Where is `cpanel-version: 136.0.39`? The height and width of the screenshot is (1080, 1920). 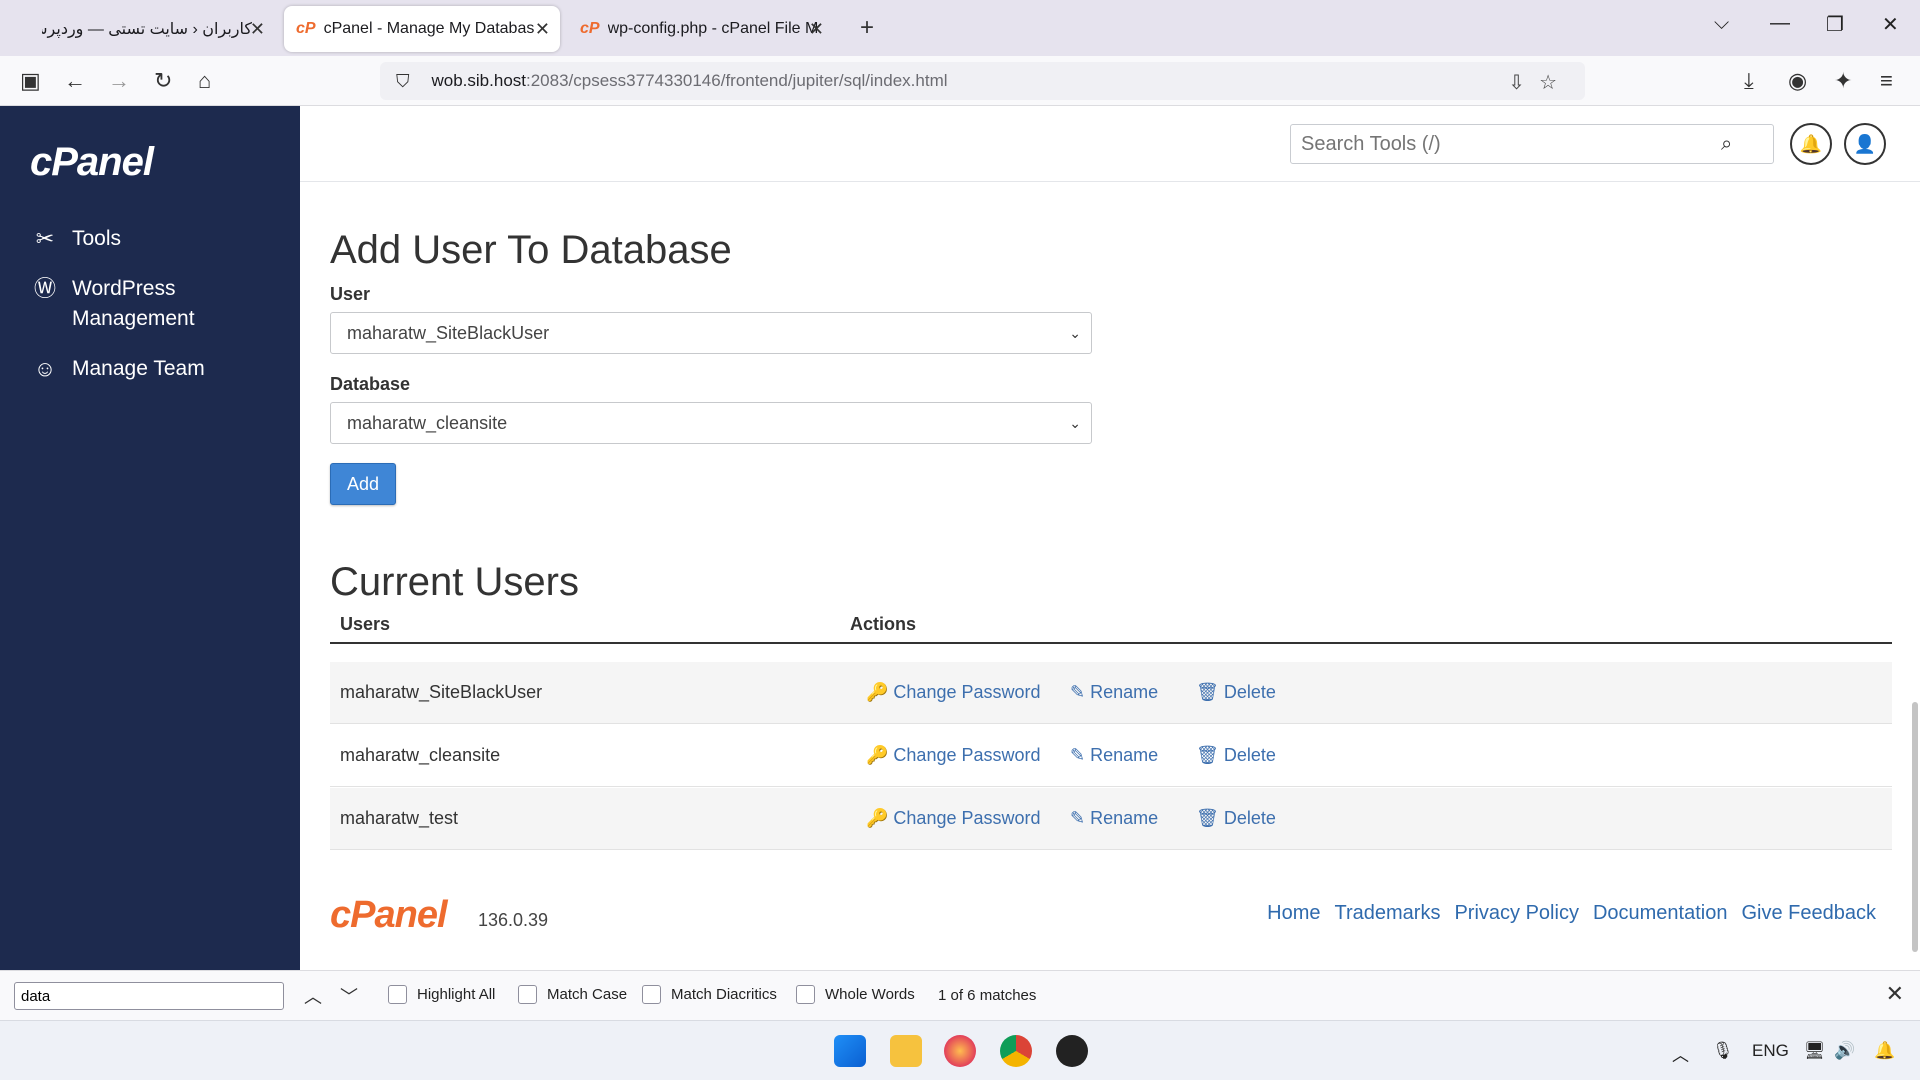 cpanel-version: 136.0.39 is located at coordinates (513, 920).